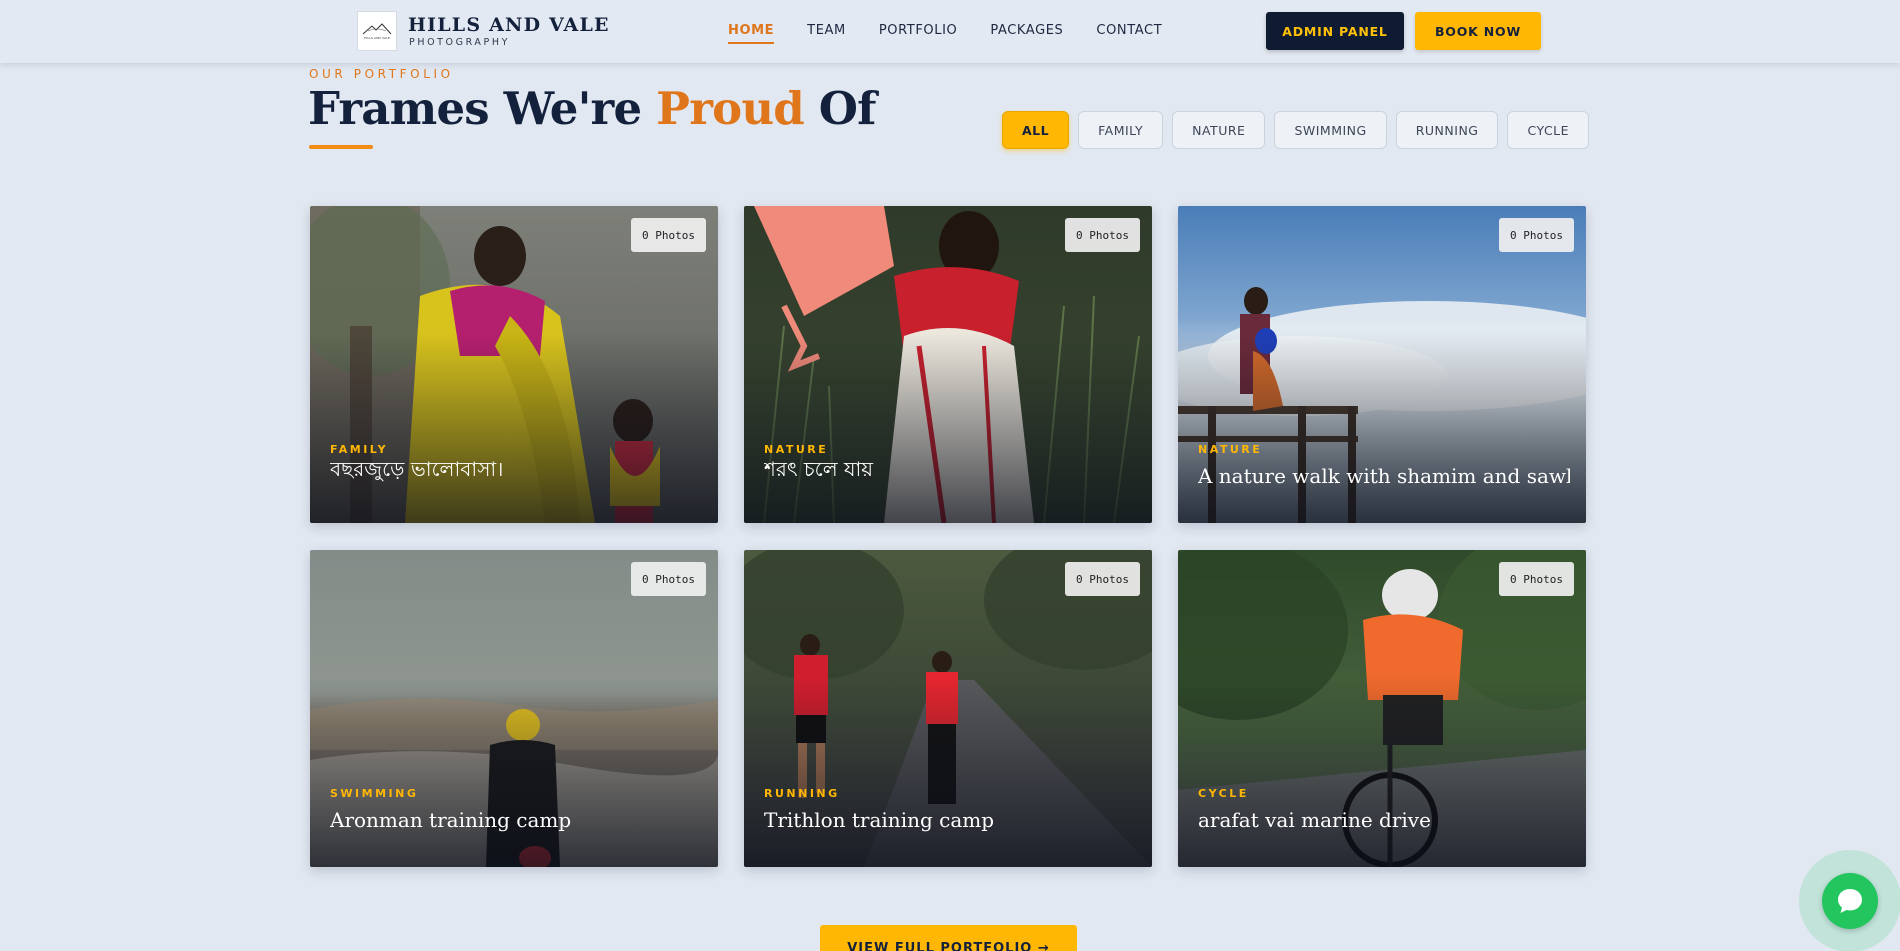 Image resolution: width=1900 pixels, height=951 pixels. What do you see at coordinates (482, 108) in the screenshot?
I see `title-start: Frames We're` at bounding box center [482, 108].